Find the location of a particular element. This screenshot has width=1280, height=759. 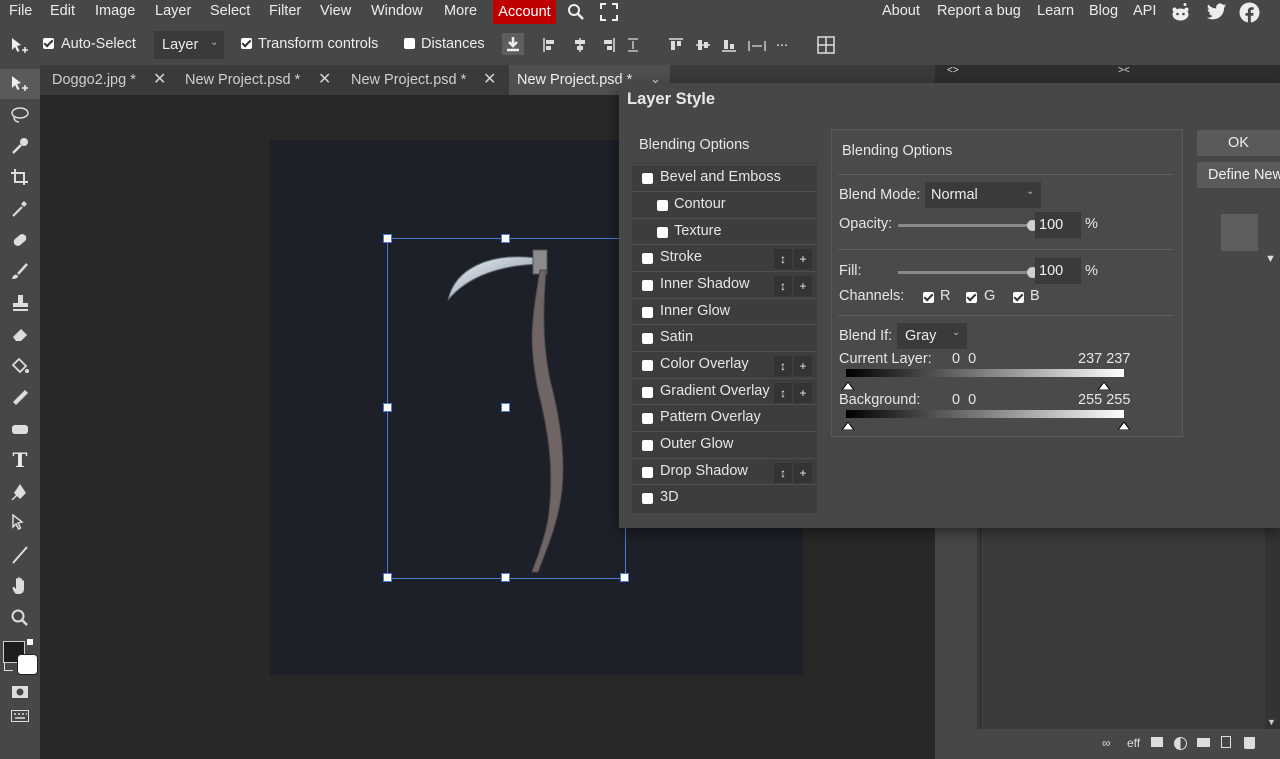

align-left-icon is located at coordinates (550, 46).